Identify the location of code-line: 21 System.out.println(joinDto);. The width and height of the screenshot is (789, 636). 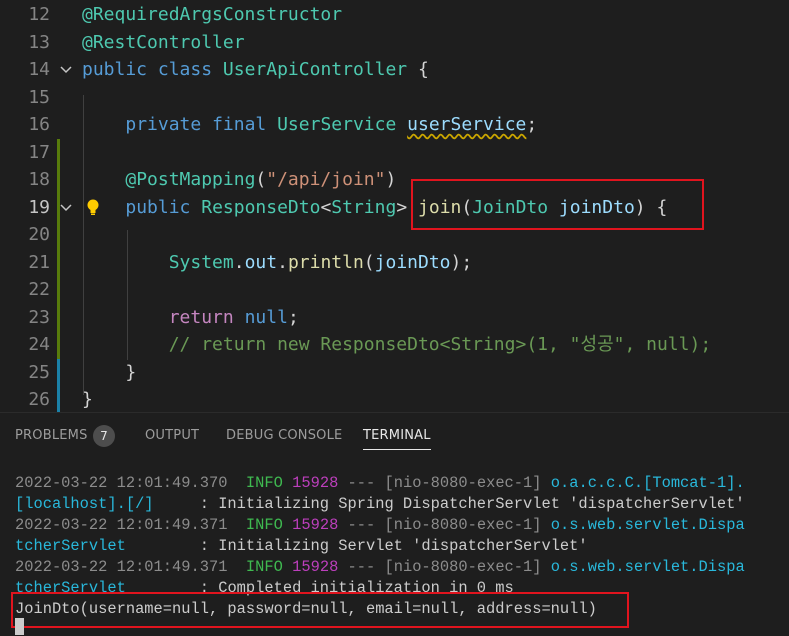
(394, 262).